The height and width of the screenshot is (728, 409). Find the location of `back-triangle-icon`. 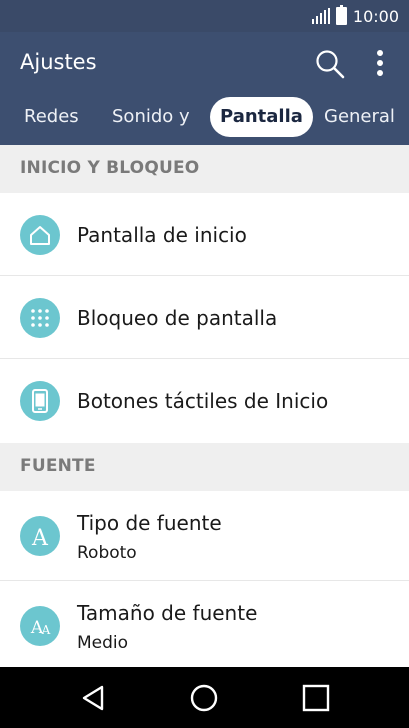

back-triangle-icon is located at coordinates (93, 698).